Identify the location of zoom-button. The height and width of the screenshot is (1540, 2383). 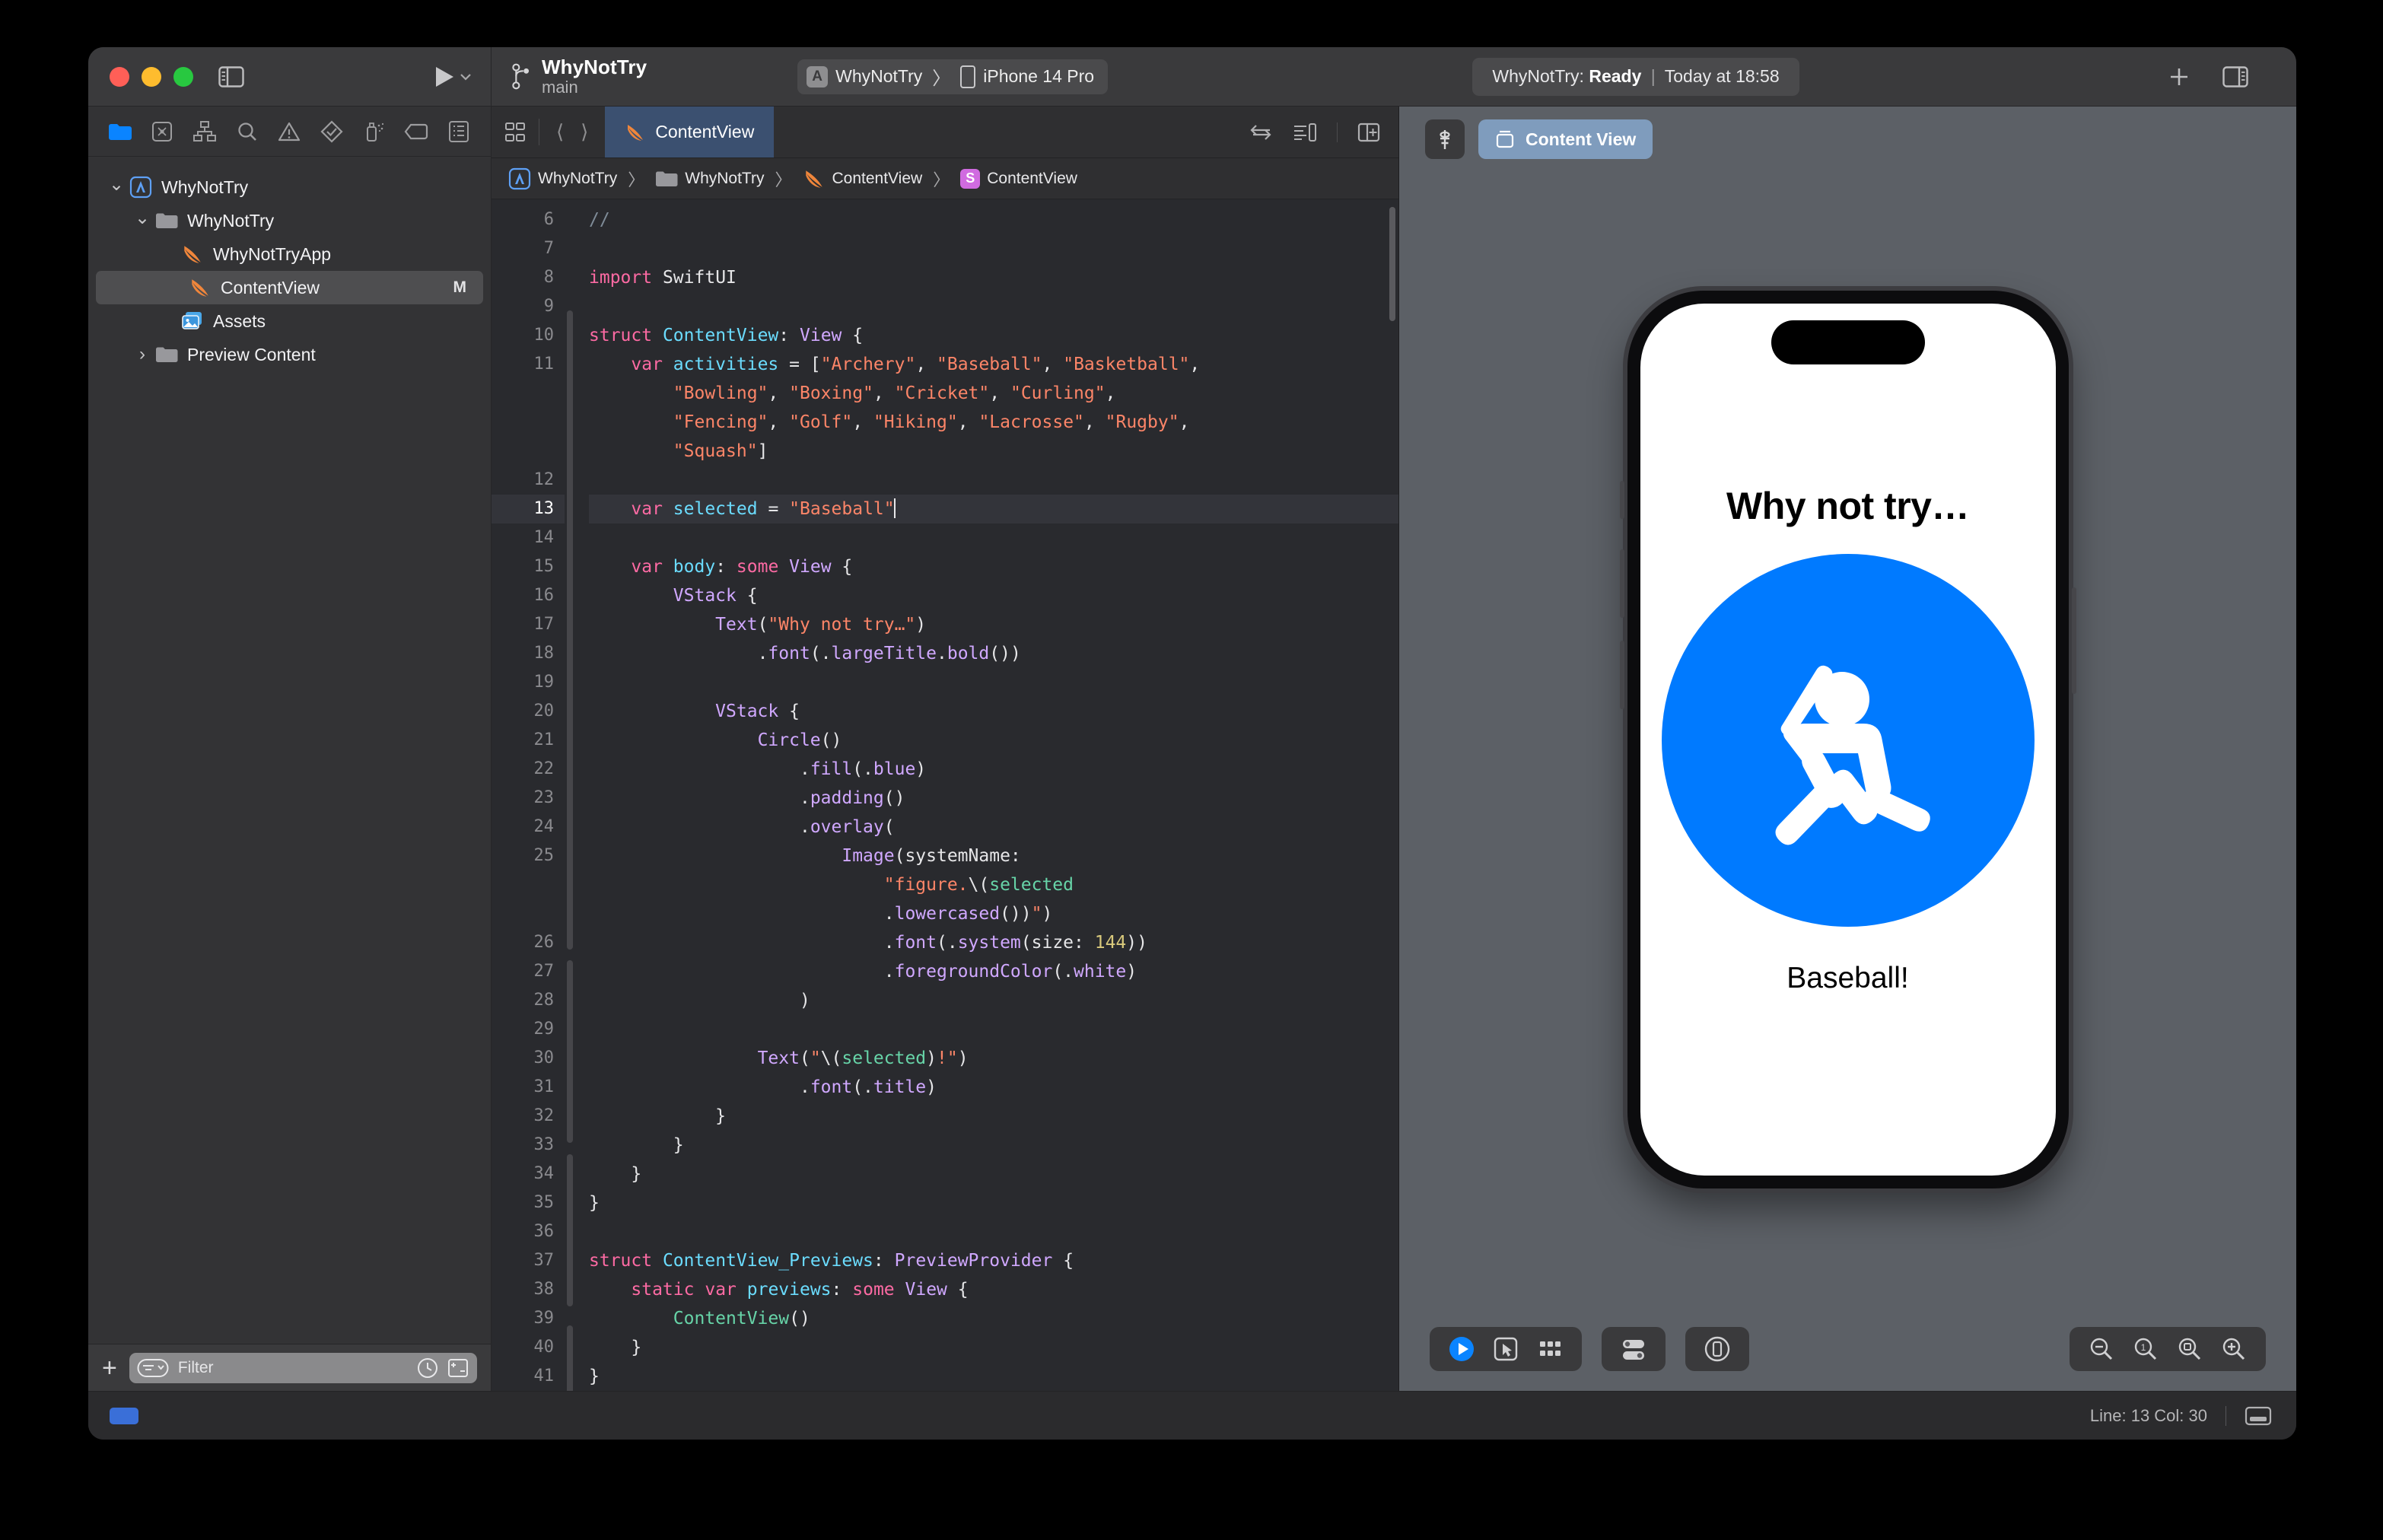
(183, 76).